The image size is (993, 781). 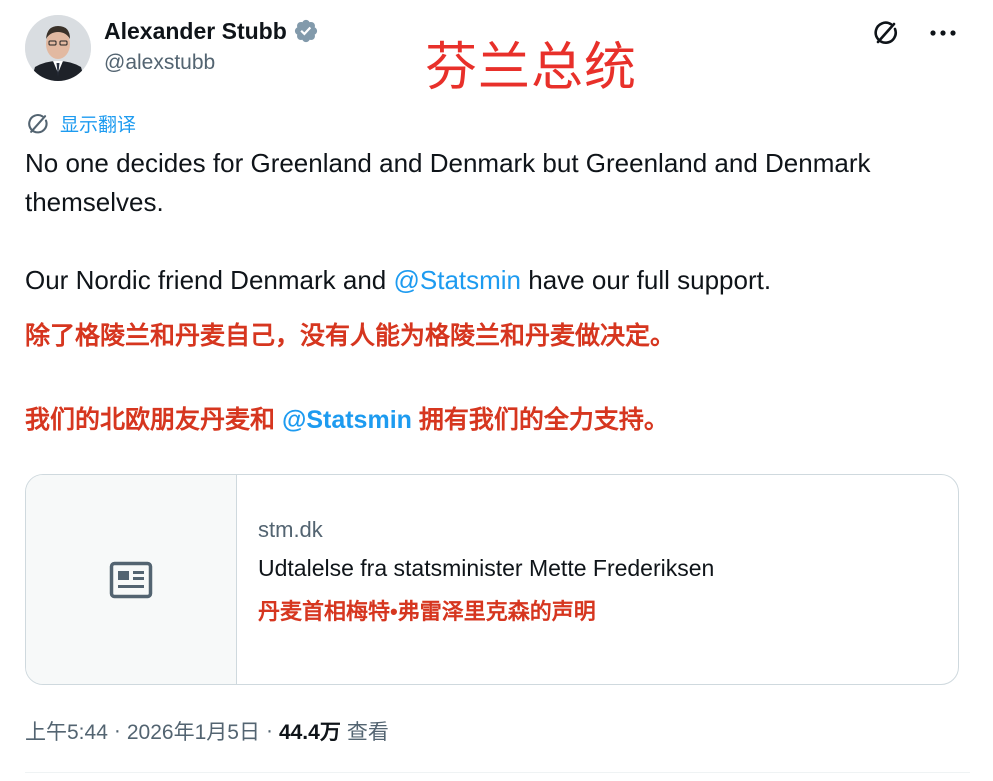 I want to click on tweet-date: 2026年1月5日, so click(x=193, y=731).